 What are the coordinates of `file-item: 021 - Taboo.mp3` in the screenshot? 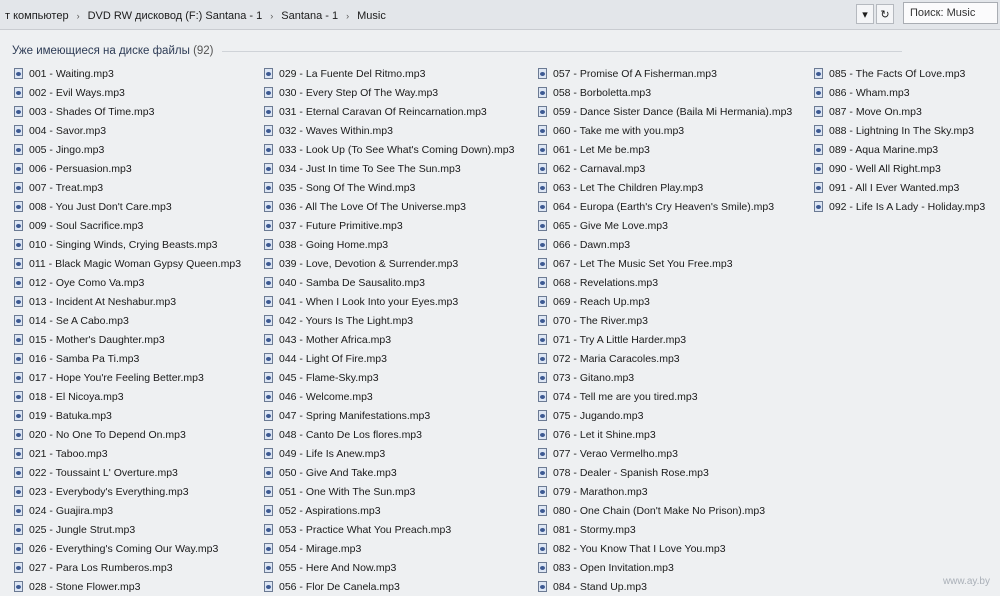 It's located at (149, 453).